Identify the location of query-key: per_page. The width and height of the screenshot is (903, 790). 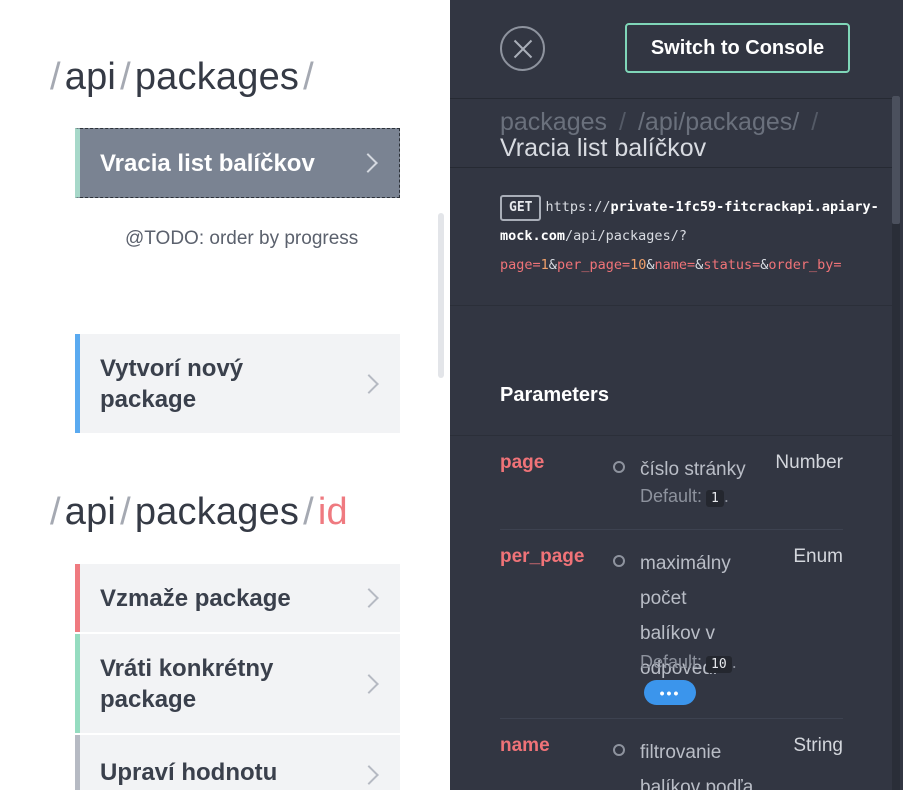
(589, 265).